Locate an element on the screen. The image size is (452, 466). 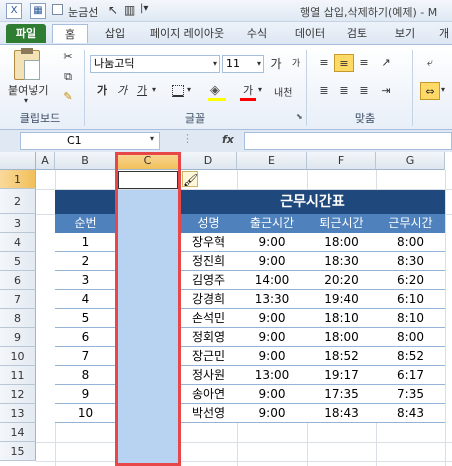
table-cell: 송아연 is located at coordinates (208, 394).